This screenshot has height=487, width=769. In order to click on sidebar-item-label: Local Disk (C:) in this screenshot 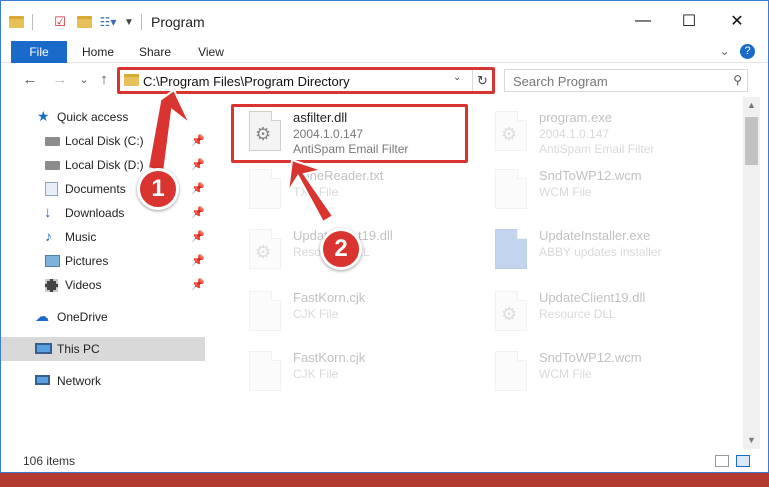, I will do `click(104, 141)`.